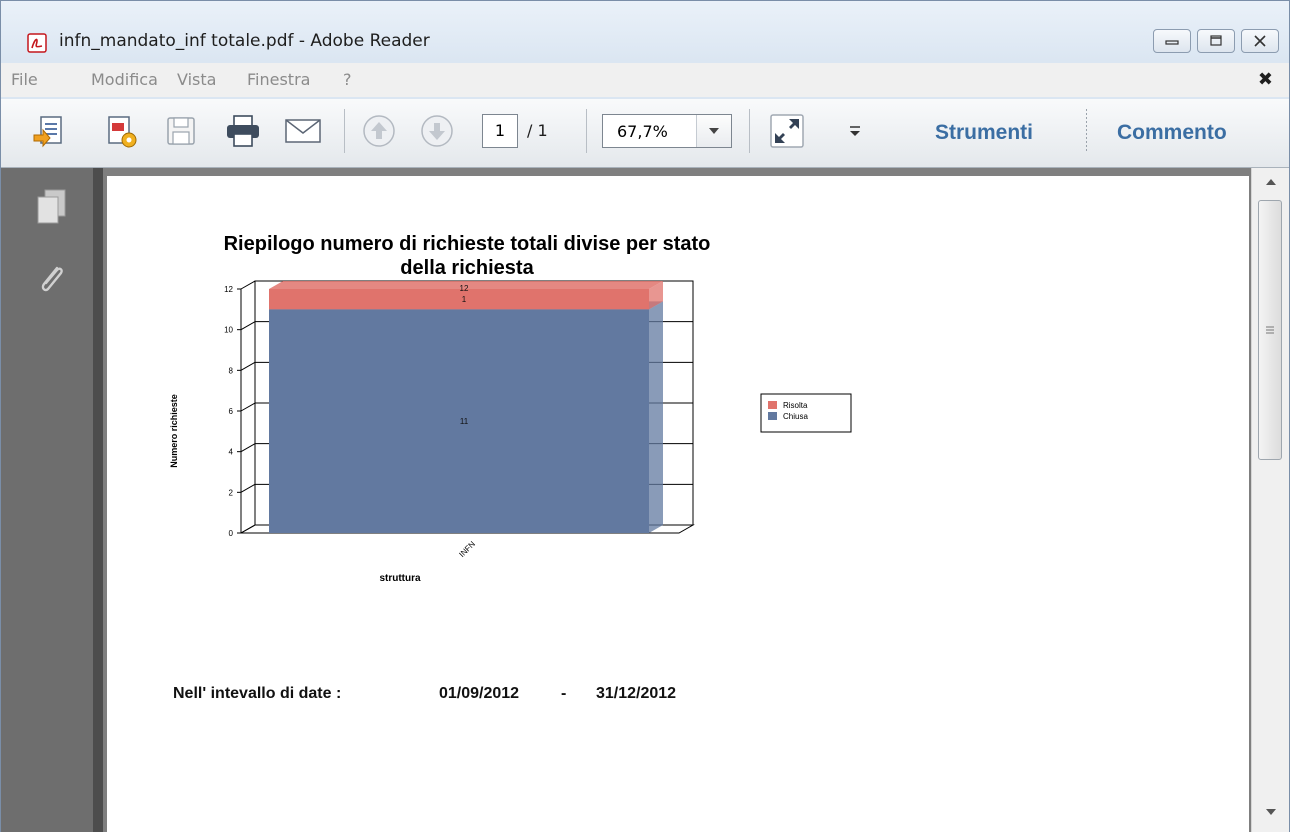 The image size is (1290, 832). Describe the element at coordinates (795, 416) in the screenshot. I see `legend-label-chiusa: Chiusa` at that location.